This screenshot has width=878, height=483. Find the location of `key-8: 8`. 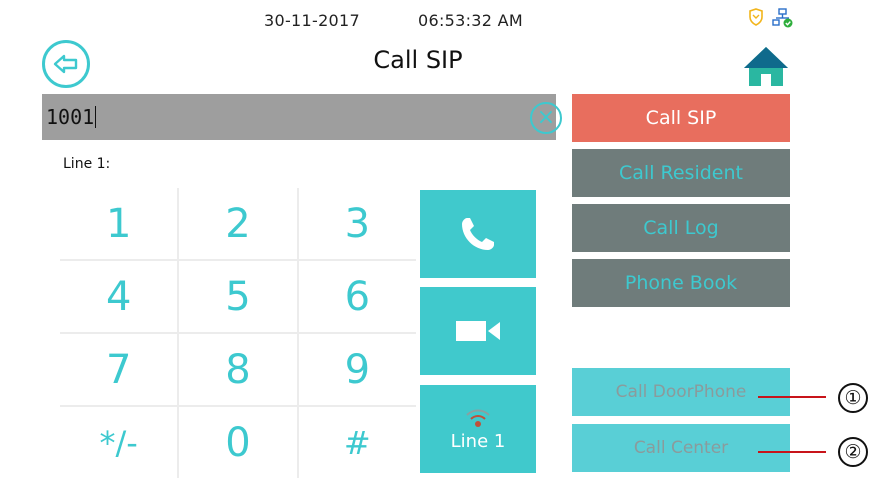

key-8: 8 is located at coordinates (238, 369).